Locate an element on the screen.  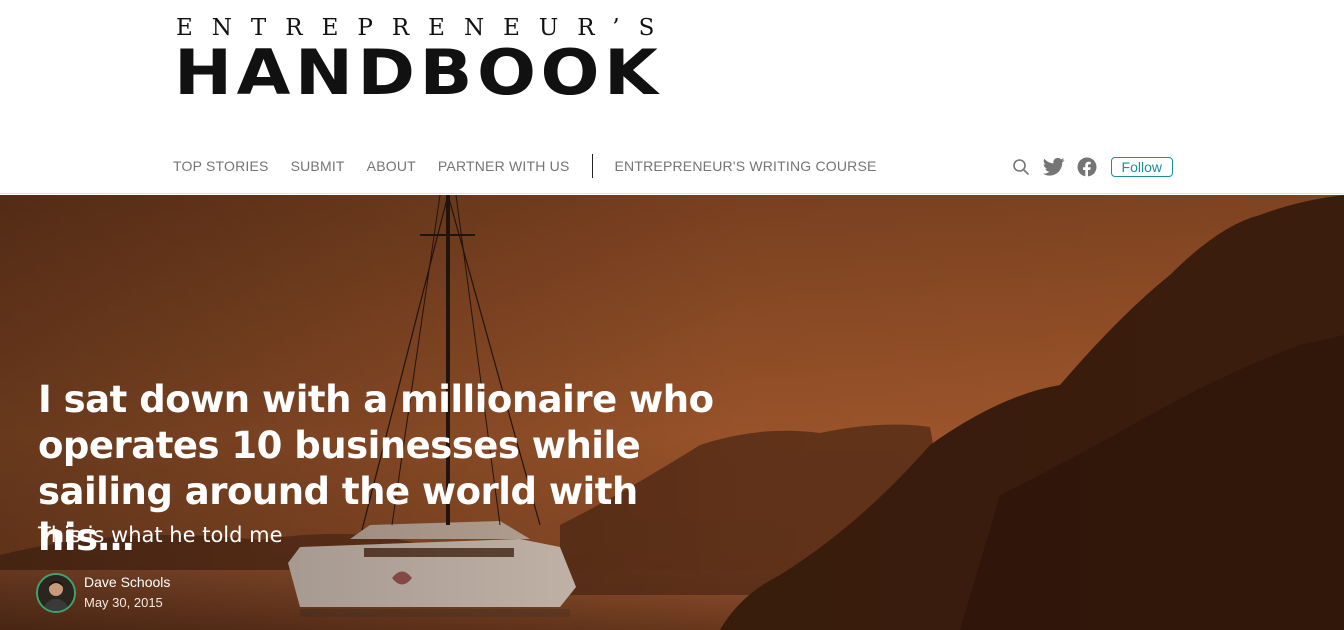
publication-logo: ENTREPRENEUR’S HANDBOOK is located at coordinates (416, 59).